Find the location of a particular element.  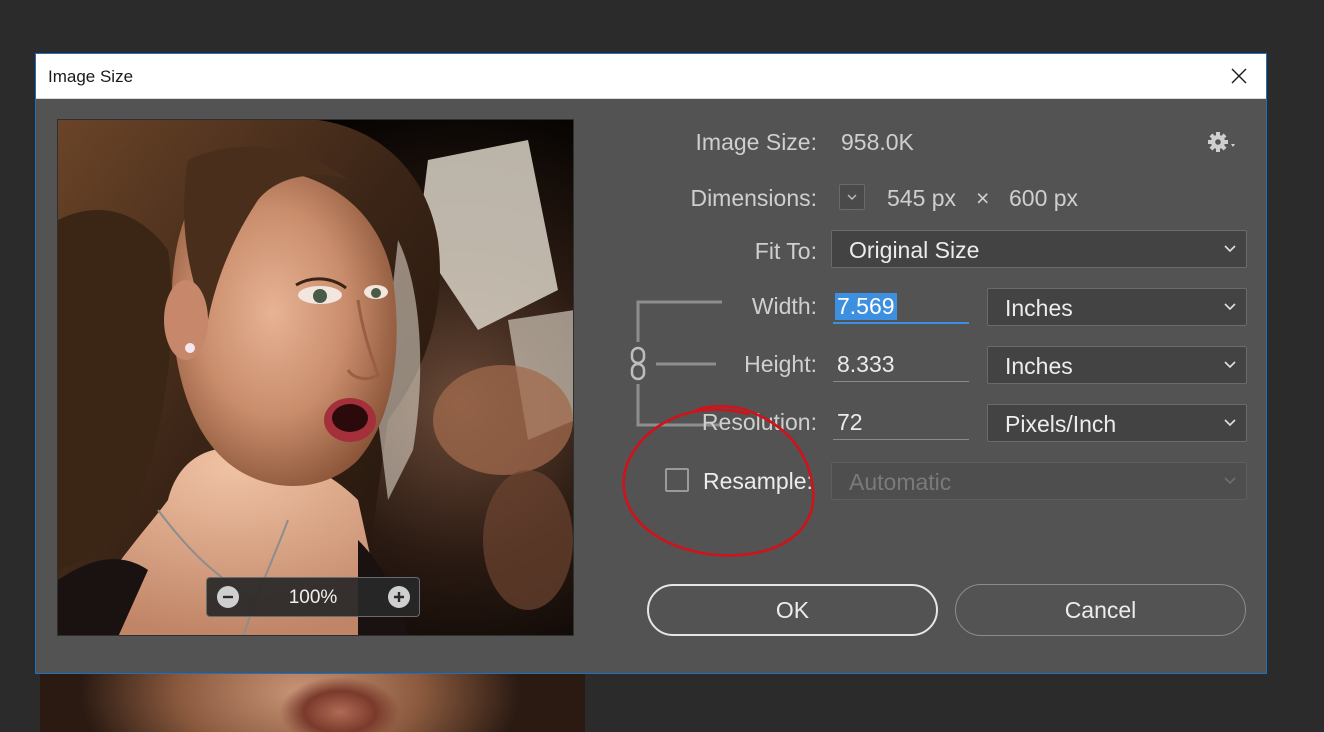

width-value: 7.569 is located at coordinates (866, 306).